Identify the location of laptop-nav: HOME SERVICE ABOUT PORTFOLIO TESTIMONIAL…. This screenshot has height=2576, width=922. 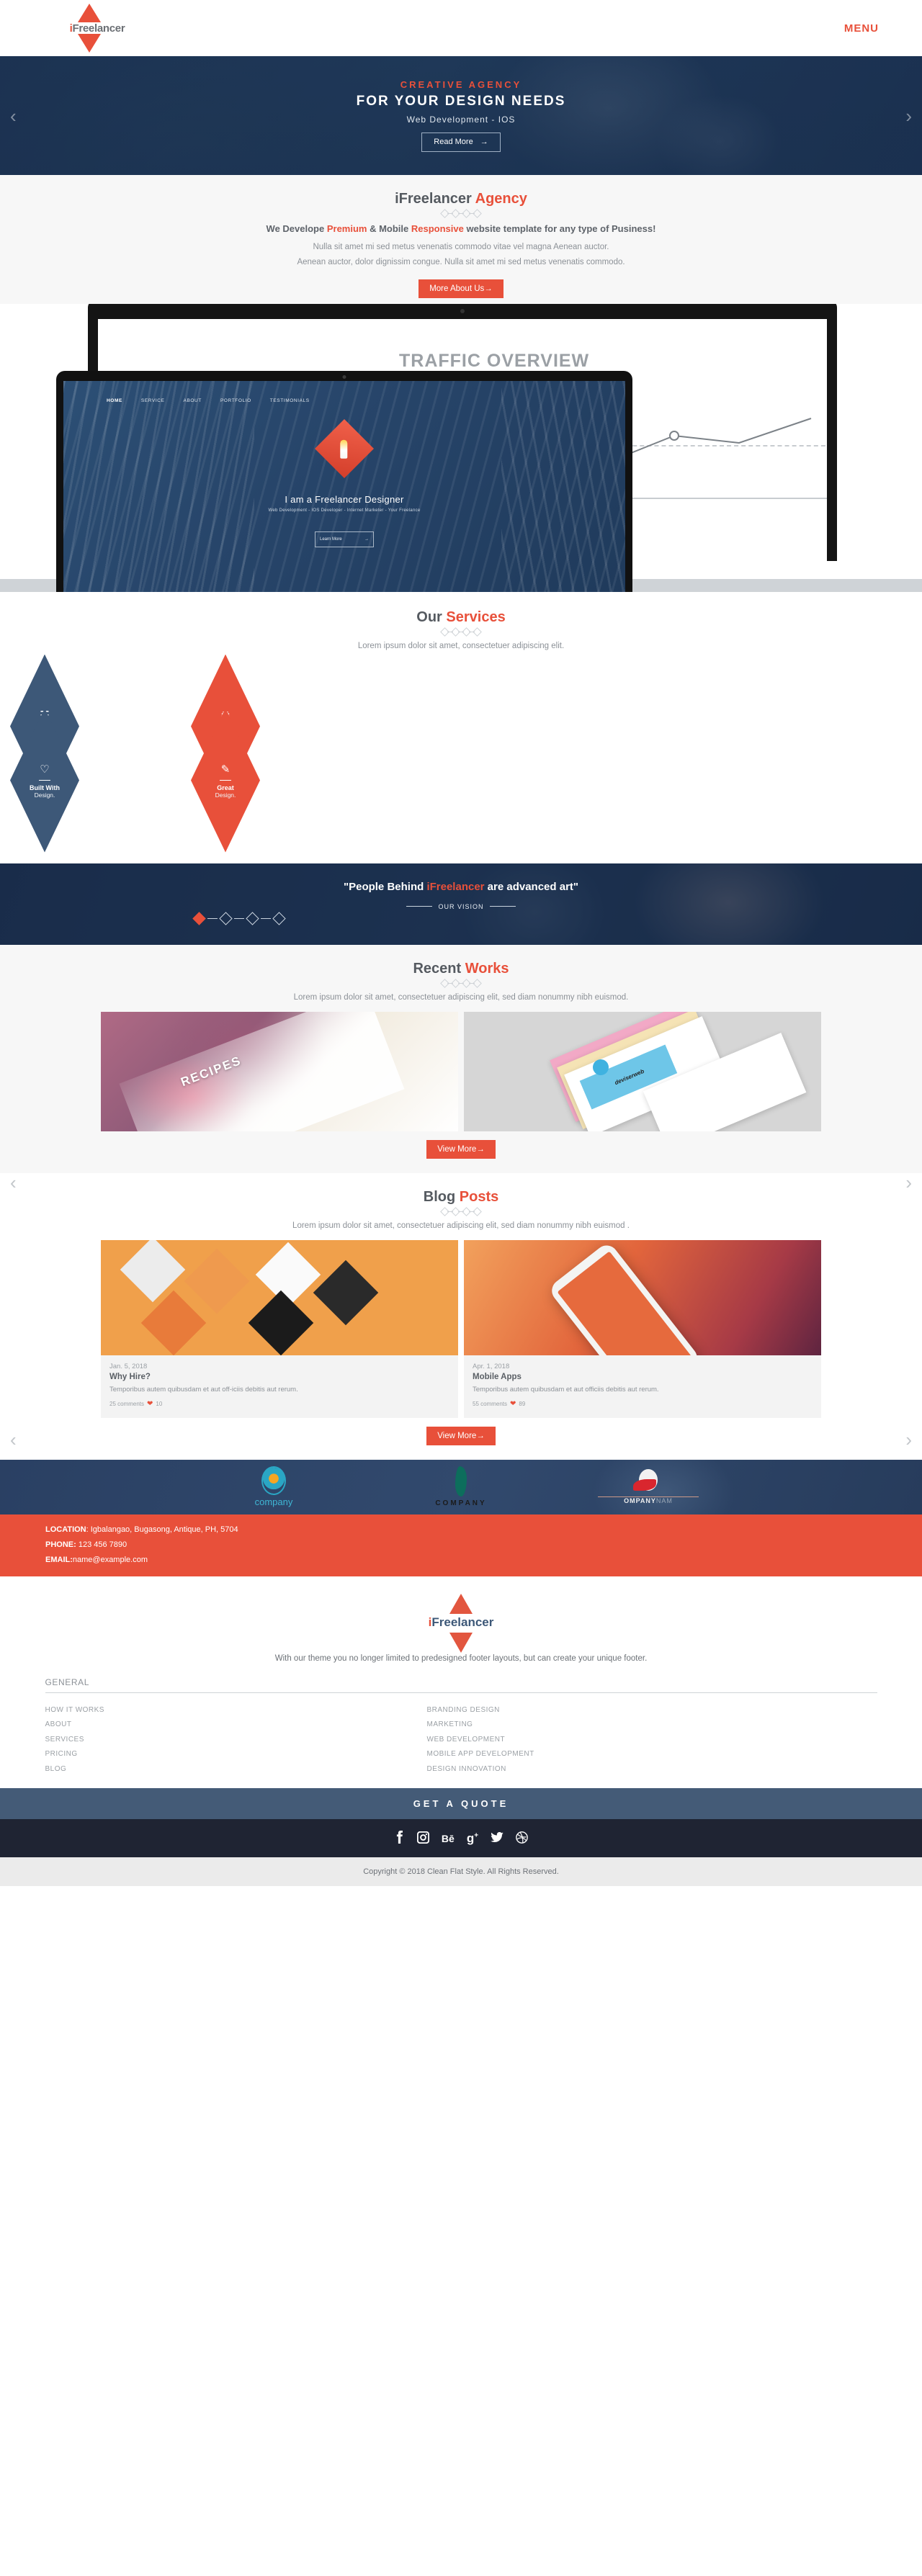
(344, 392).